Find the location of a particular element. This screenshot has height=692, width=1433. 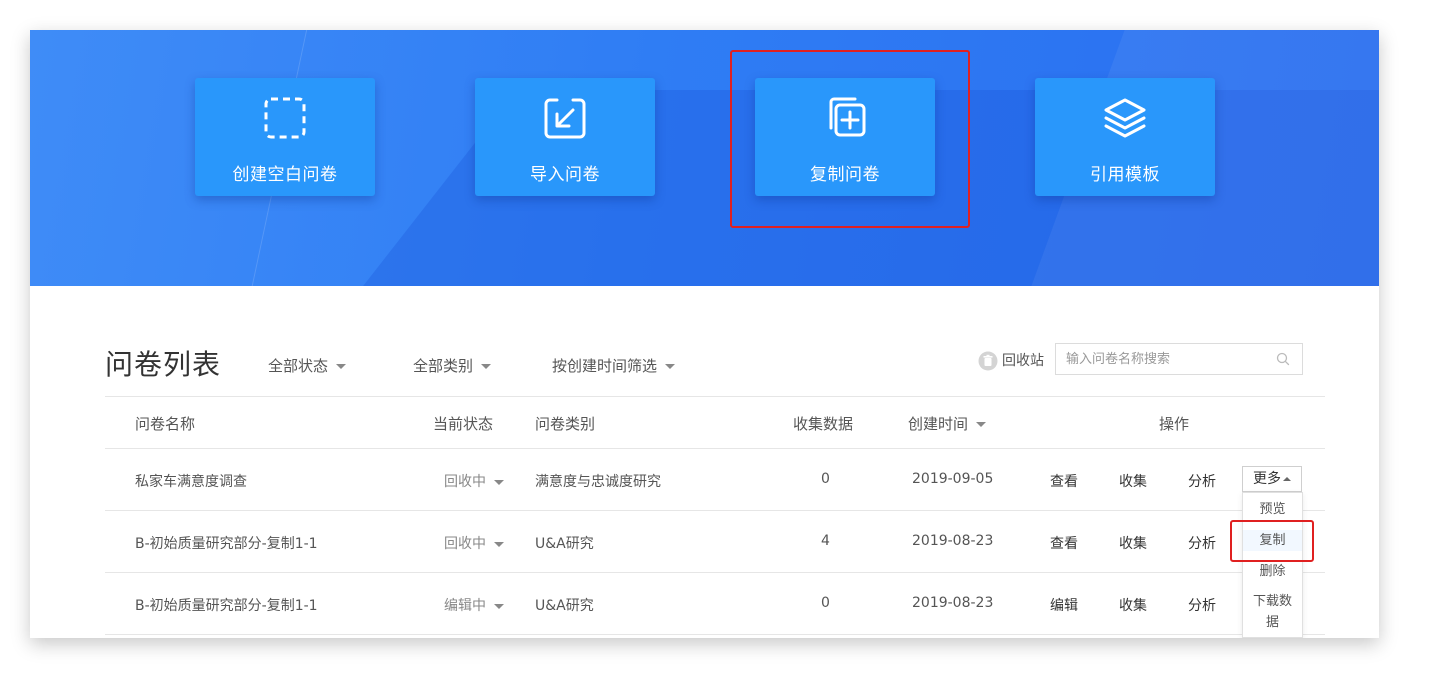

more-button: 更多 is located at coordinates (1272, 479).